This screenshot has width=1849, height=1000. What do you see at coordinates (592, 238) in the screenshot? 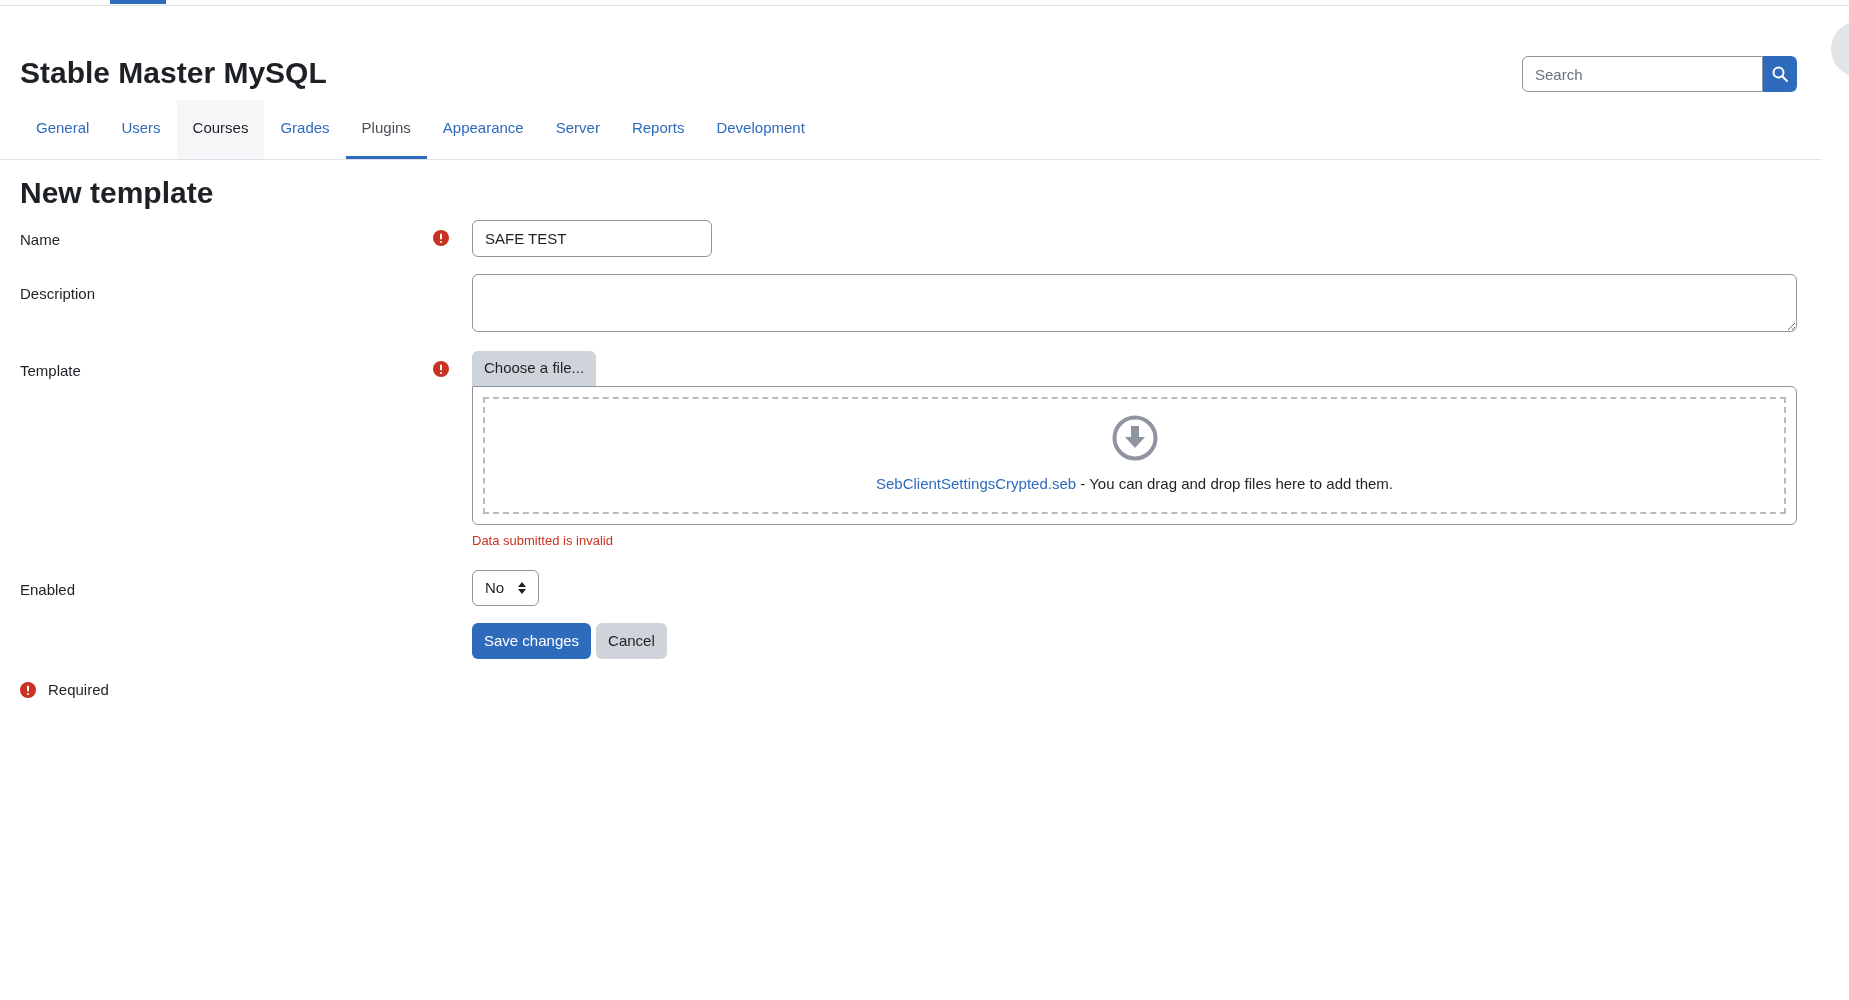
I see `name-field: SAFE TEST` at bounding box center [592, 238].